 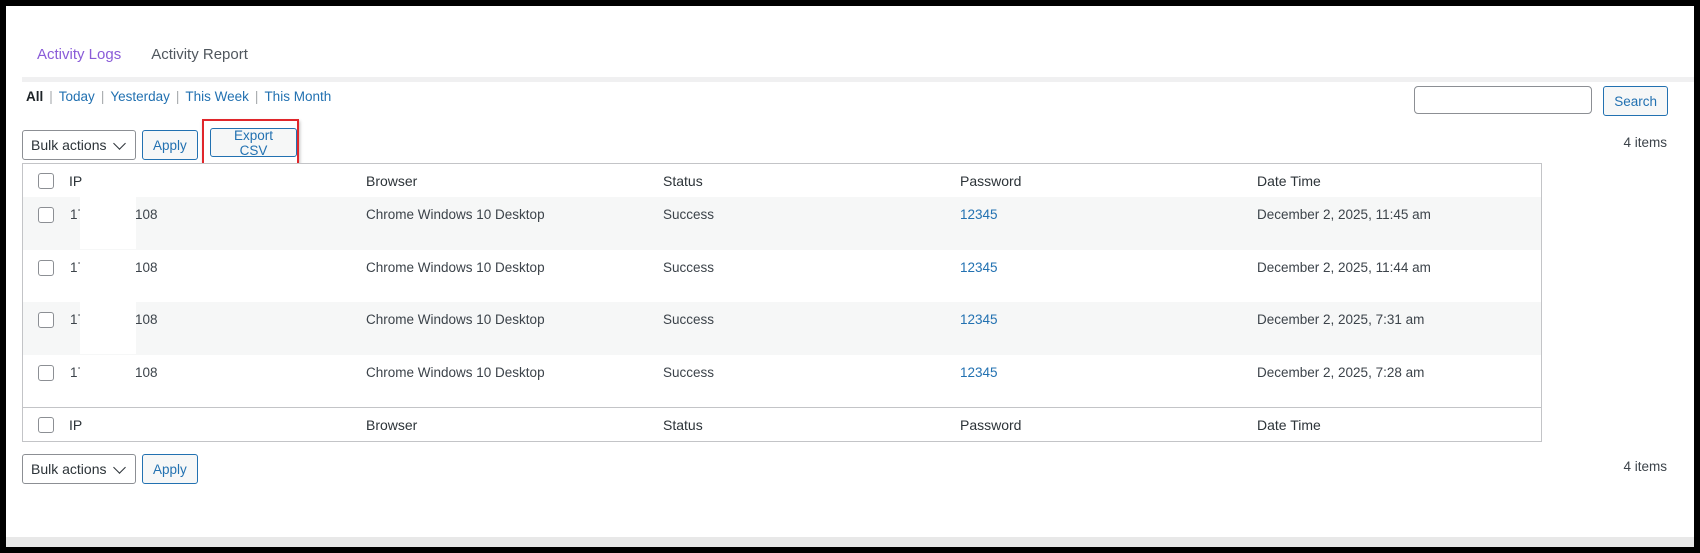 What do you see at coordinates (170, 469) in the screenshot?
I see `apply-button-bottom: Apply` at bounding box center [170, 469].